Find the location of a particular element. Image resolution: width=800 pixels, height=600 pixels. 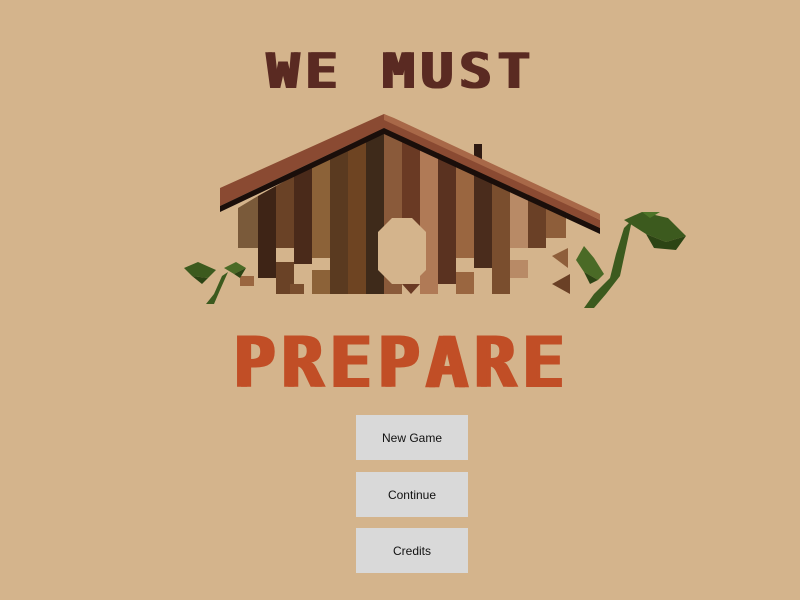

game-title-top: WE MUST is located at coordinates (400, 71).